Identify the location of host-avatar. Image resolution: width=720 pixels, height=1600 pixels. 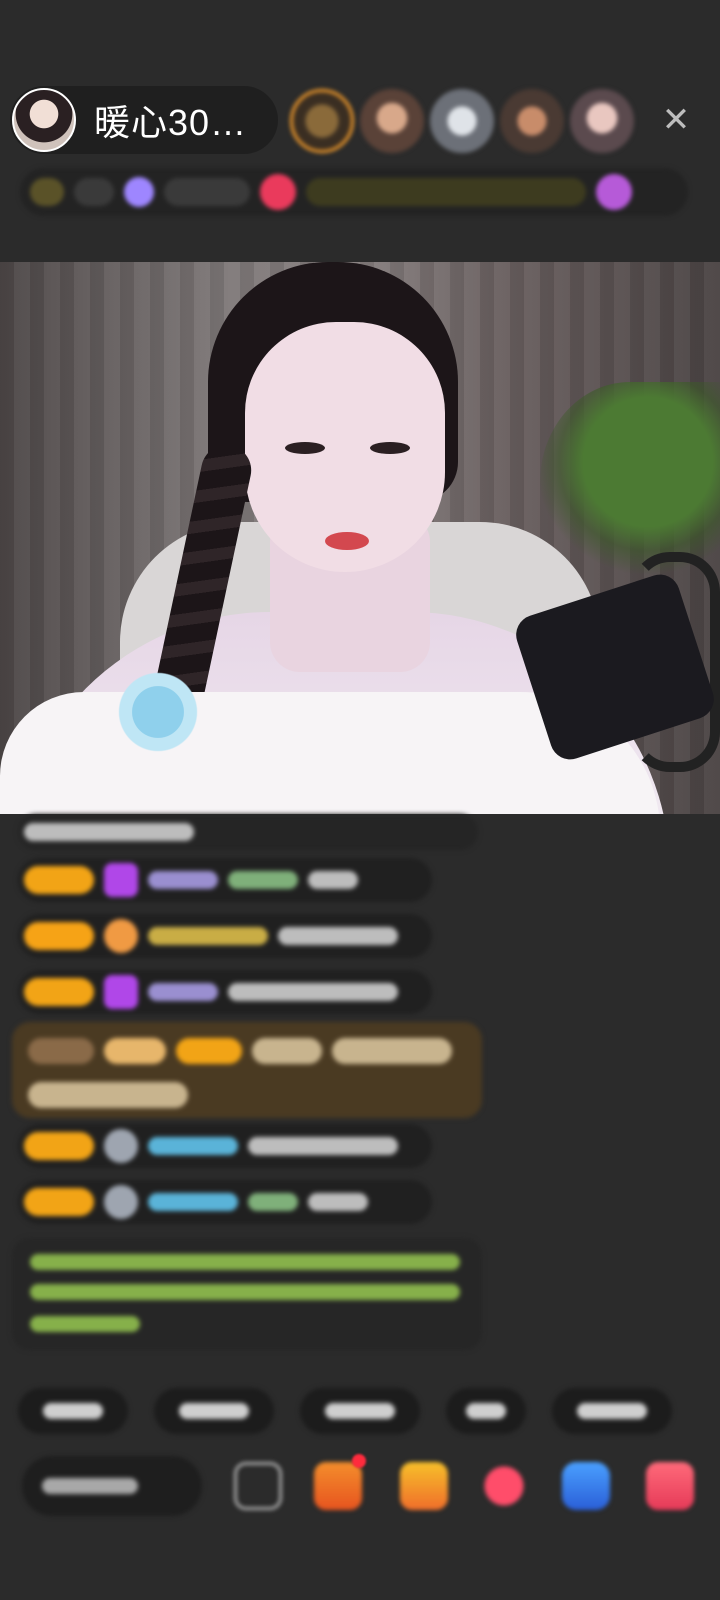
(44, 120).